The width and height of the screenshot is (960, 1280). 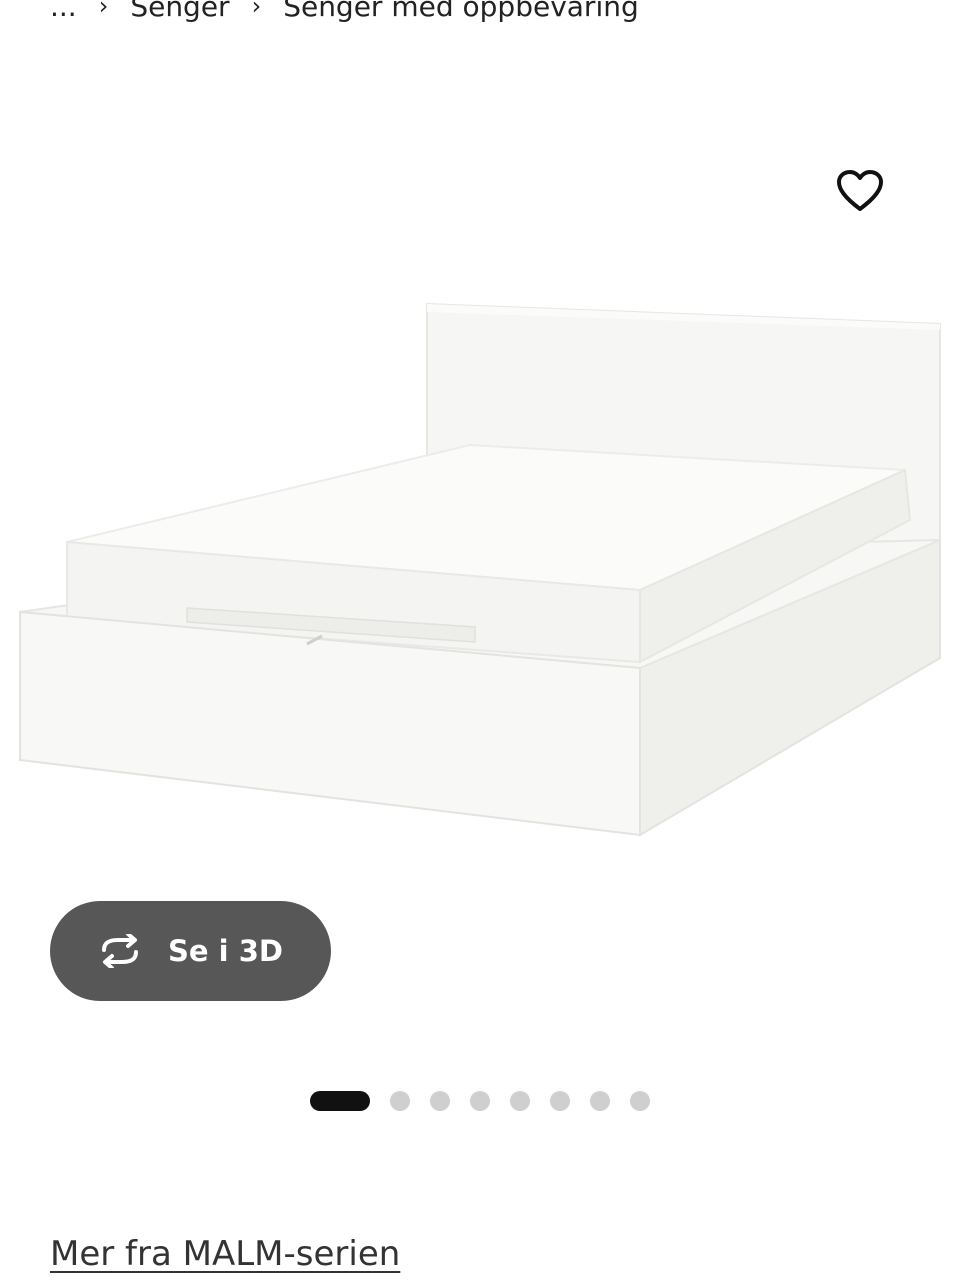 What do you see at coordinates (225, 951) in the screenshot?
I see `view-in-3d-label: Se i 3D` at bounding box center [225, 951].